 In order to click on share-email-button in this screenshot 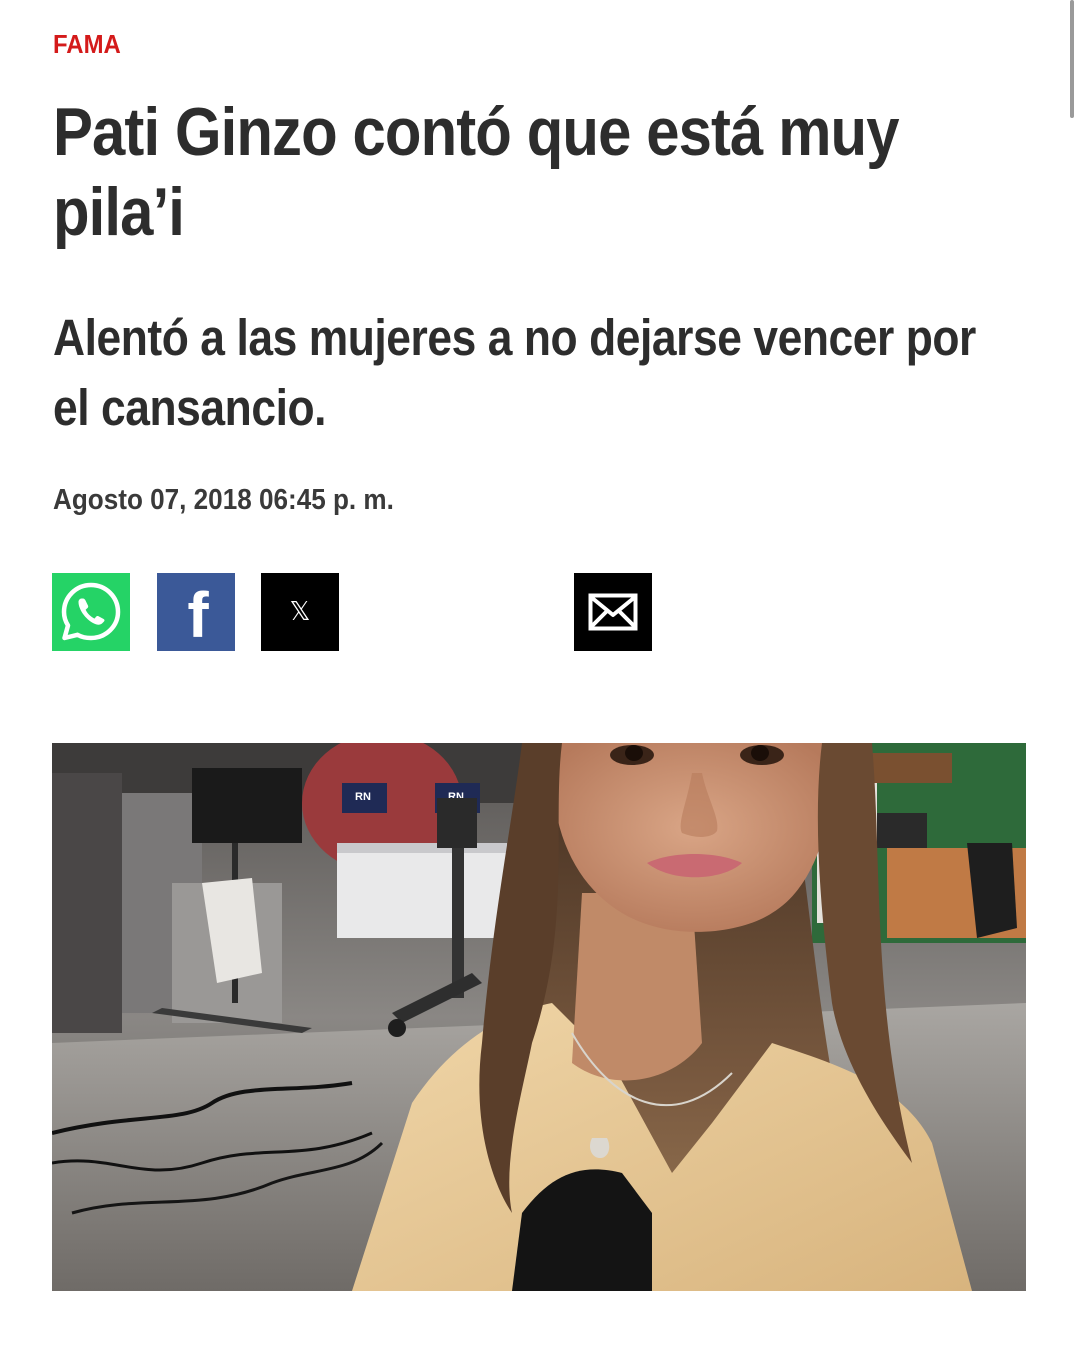, I will do `click(613, 612)`.